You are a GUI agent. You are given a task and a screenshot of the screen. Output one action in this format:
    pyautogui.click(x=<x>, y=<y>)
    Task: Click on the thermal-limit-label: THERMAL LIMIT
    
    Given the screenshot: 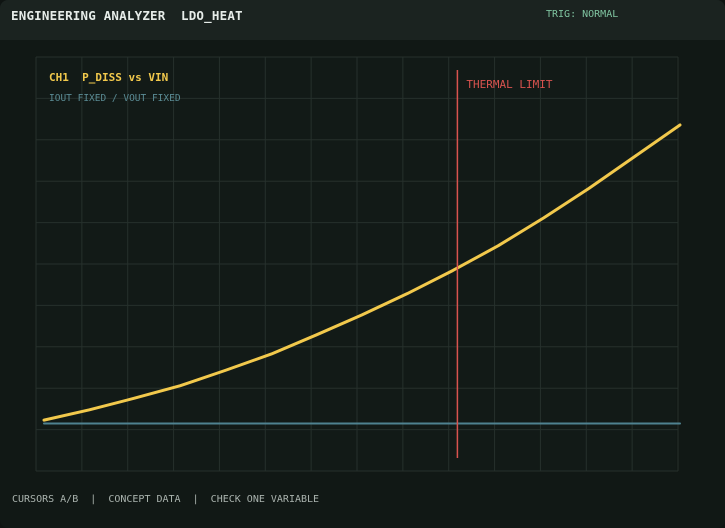 What is the action you would take?
    pyautogui.click(x=509, y=84)
    